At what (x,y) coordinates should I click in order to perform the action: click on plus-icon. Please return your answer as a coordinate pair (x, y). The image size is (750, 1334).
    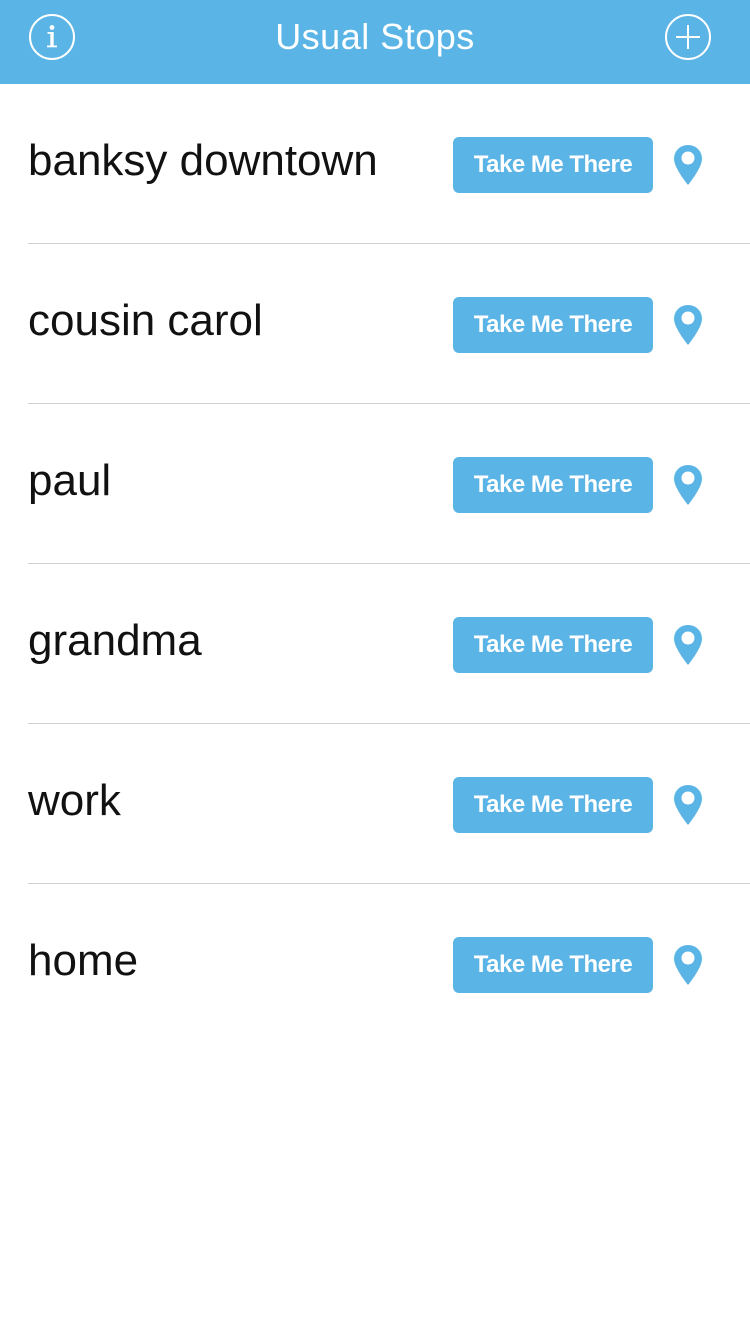
    Looking at the image, I should click on (688, 37).